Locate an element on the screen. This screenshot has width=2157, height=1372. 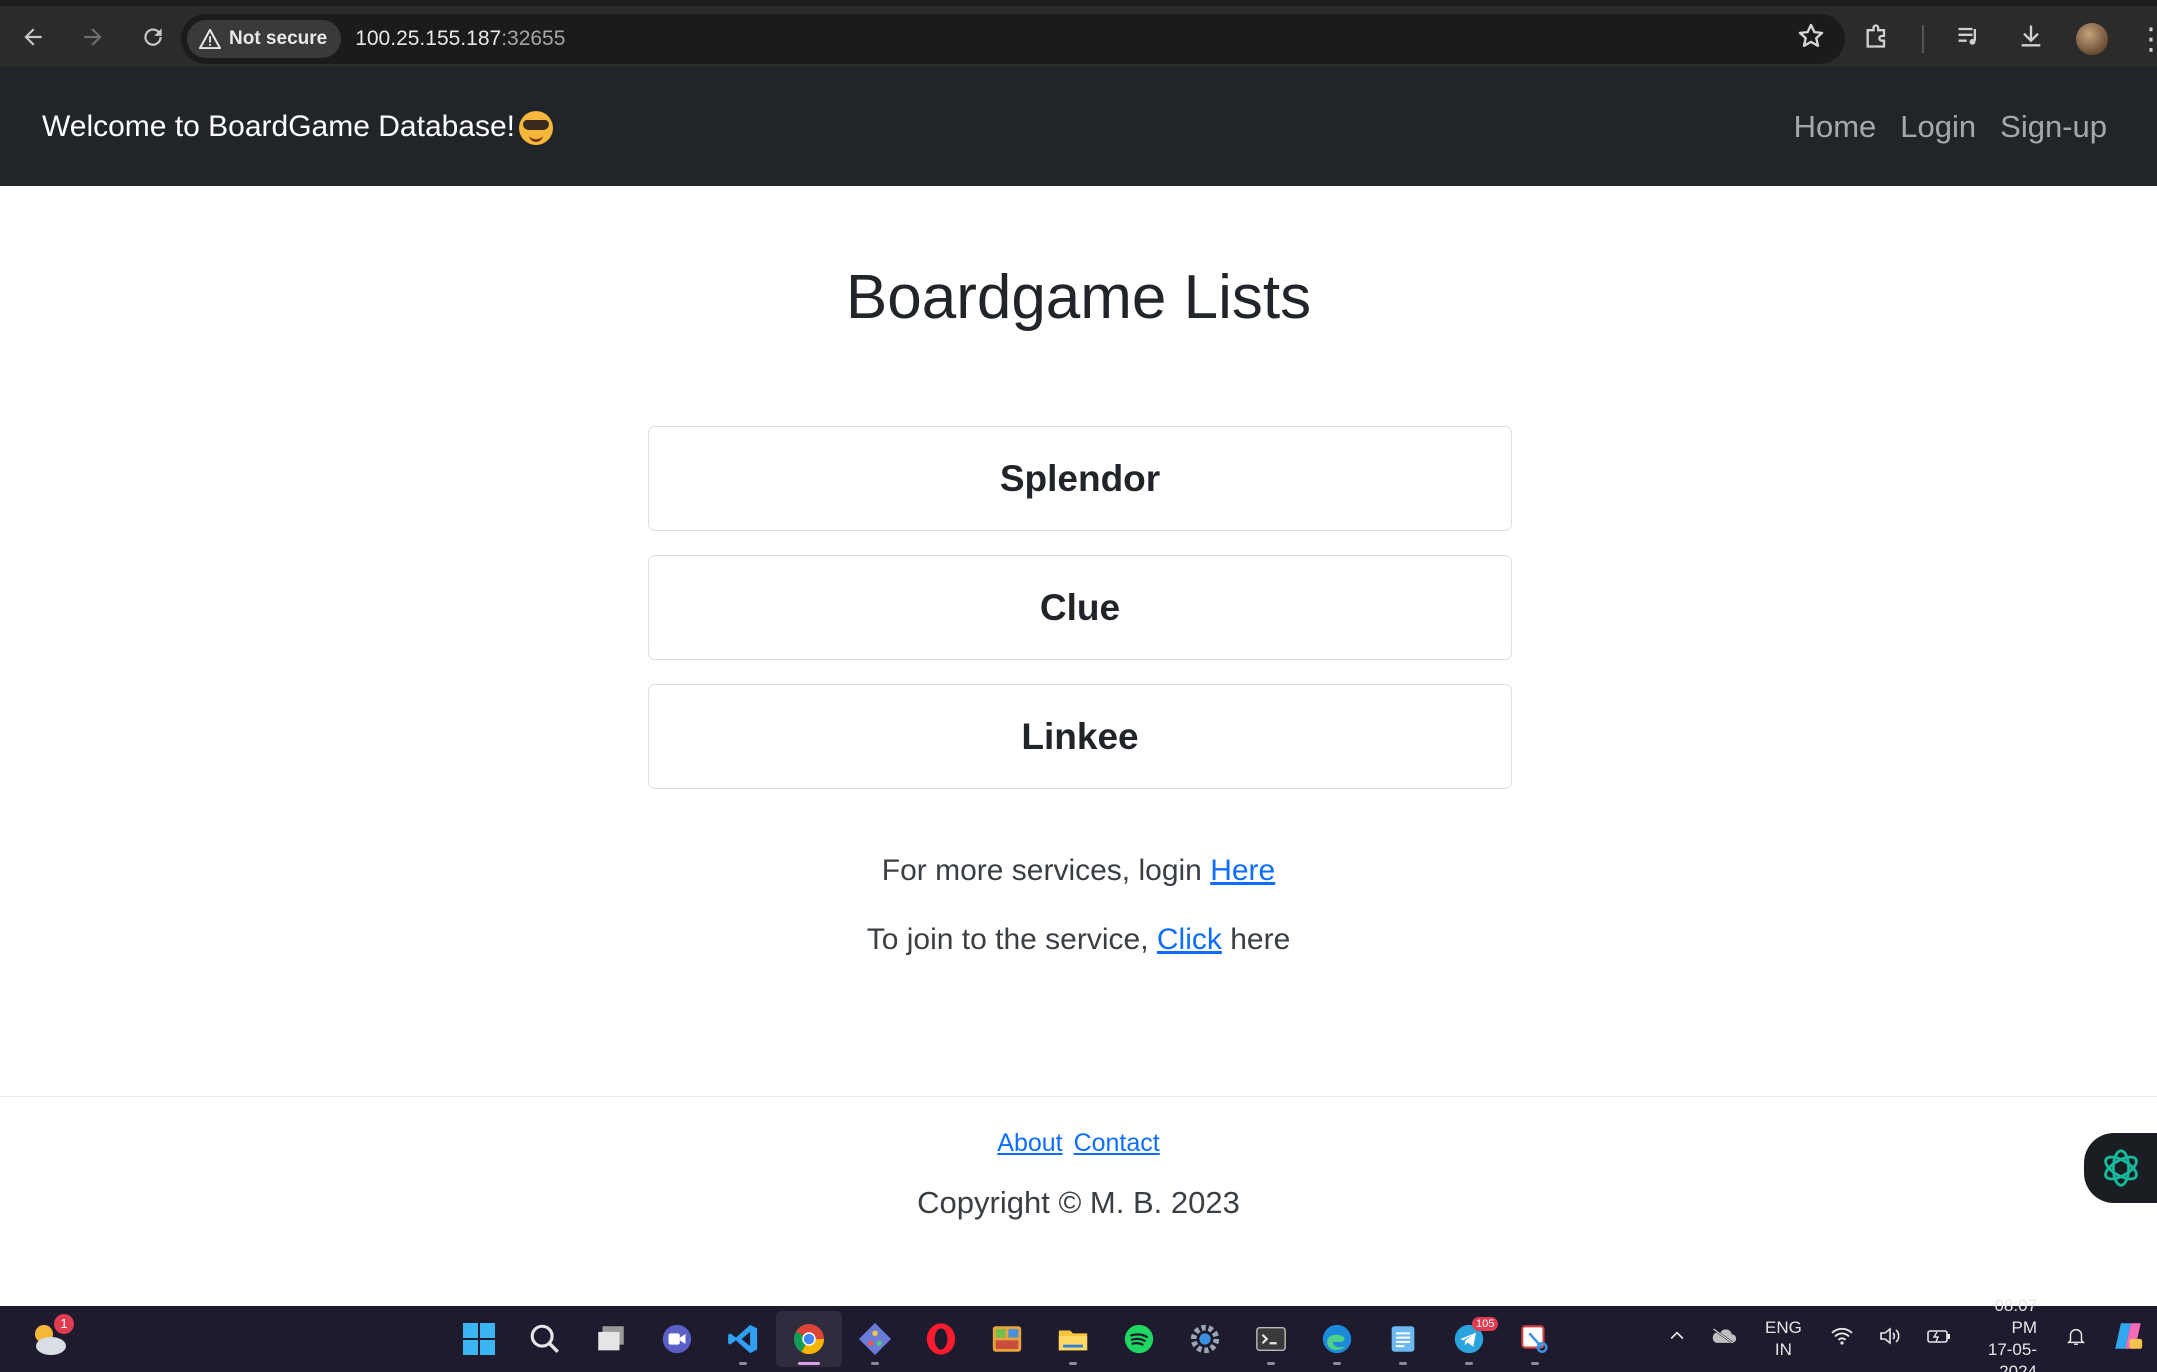
game-card-splendor: Splendor is located at coordinates (1080, 478).